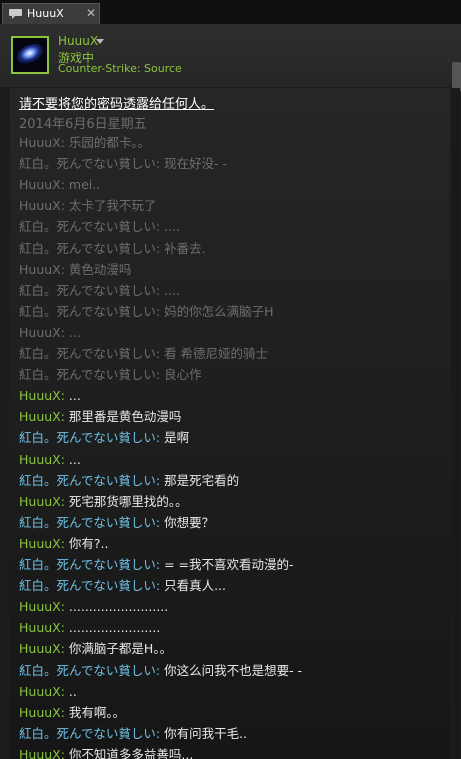  What do you see at coordinates (103, 502) in the screenshot?
I see `chat-message: HuuuX: 死宅那货哪里找的。。` at bounding box center [103, 502].